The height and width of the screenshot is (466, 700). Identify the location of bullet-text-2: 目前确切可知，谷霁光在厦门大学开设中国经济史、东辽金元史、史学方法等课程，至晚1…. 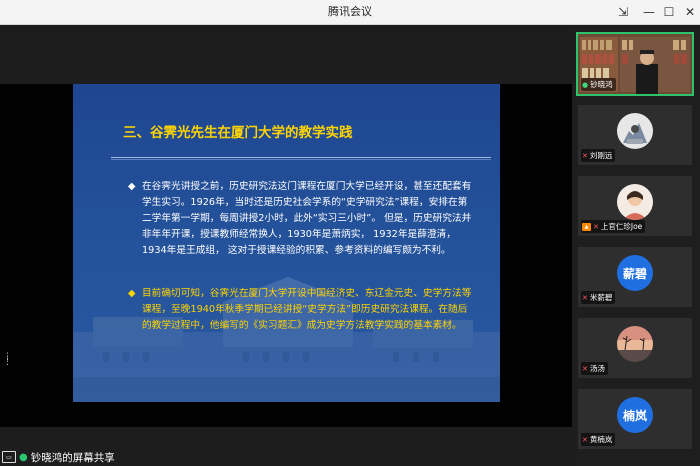
(307, 310).